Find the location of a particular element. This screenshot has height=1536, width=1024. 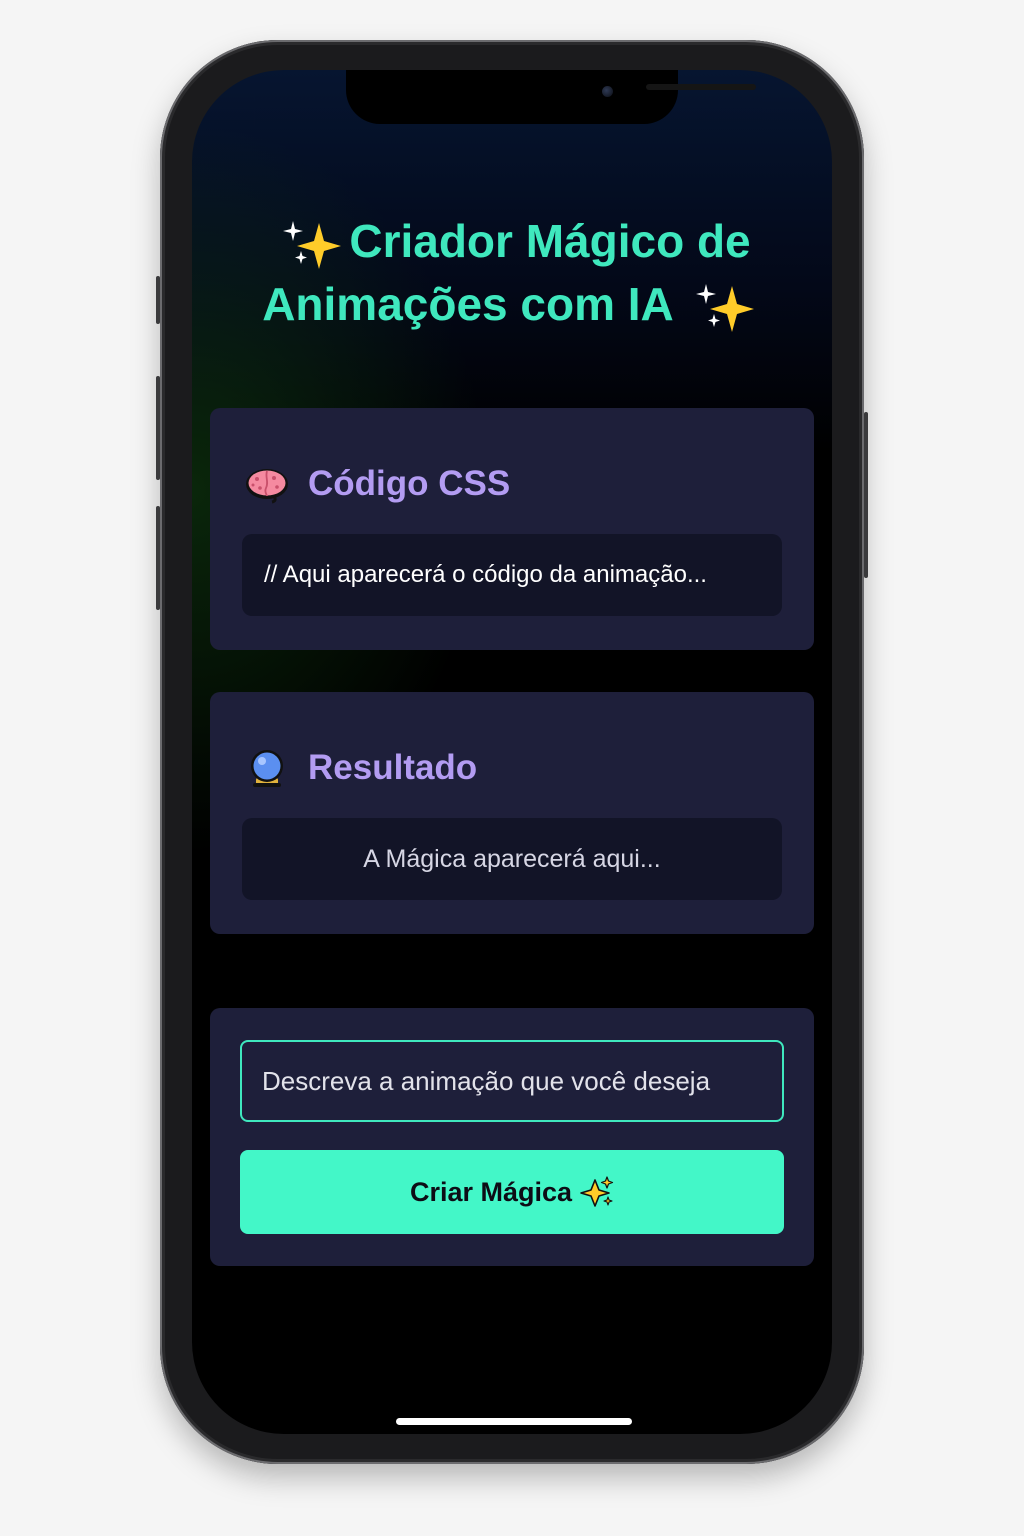

volume-down-button is located at coordinates (158, 558).